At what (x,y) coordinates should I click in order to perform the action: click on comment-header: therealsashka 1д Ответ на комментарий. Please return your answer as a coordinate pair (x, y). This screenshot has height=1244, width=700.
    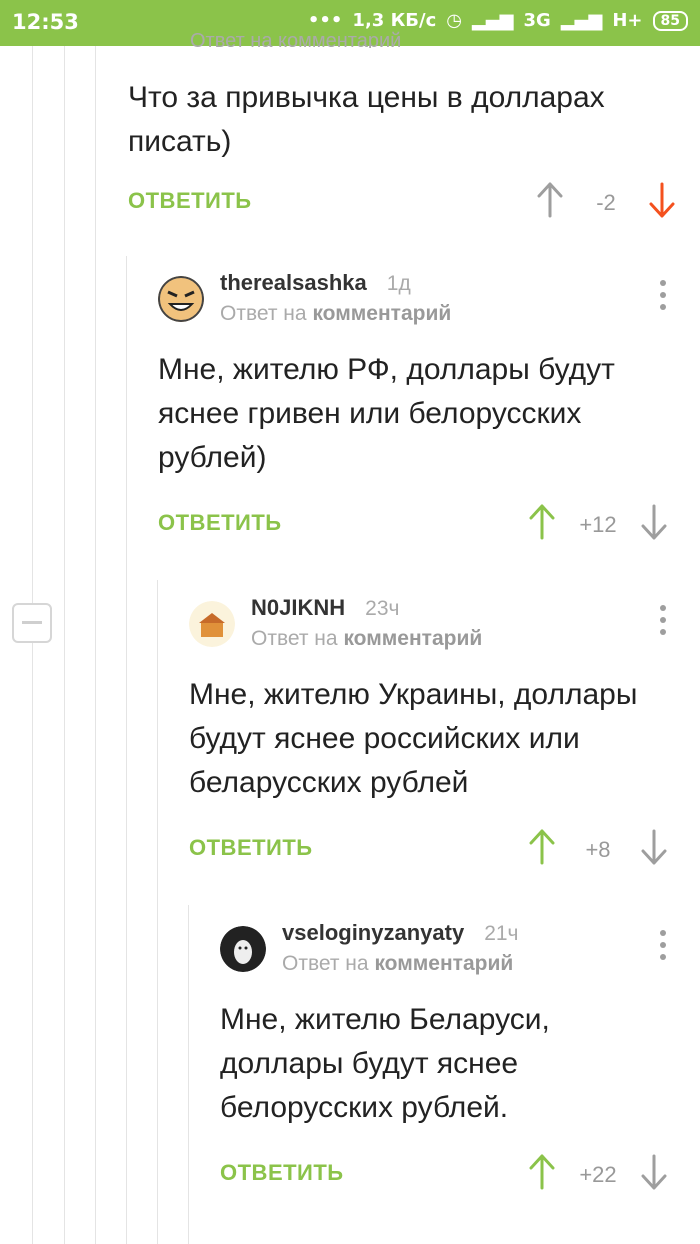
    Looking at the image, I should click on (413, 300).